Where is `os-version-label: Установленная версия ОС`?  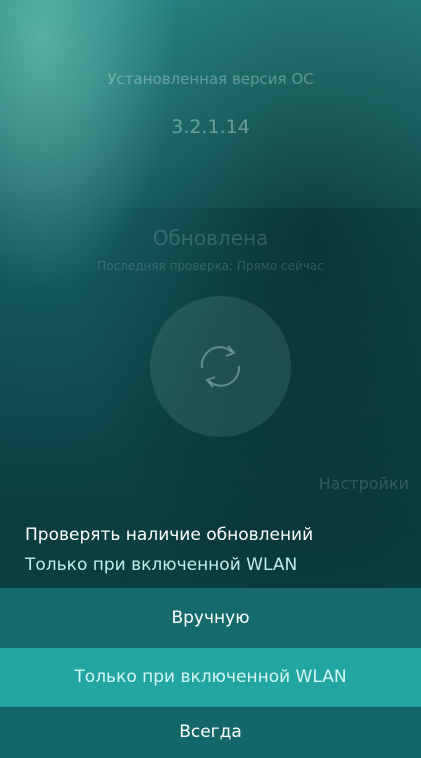
os-version-label: Установленная версия ОС is located at coordinates (210, 79).